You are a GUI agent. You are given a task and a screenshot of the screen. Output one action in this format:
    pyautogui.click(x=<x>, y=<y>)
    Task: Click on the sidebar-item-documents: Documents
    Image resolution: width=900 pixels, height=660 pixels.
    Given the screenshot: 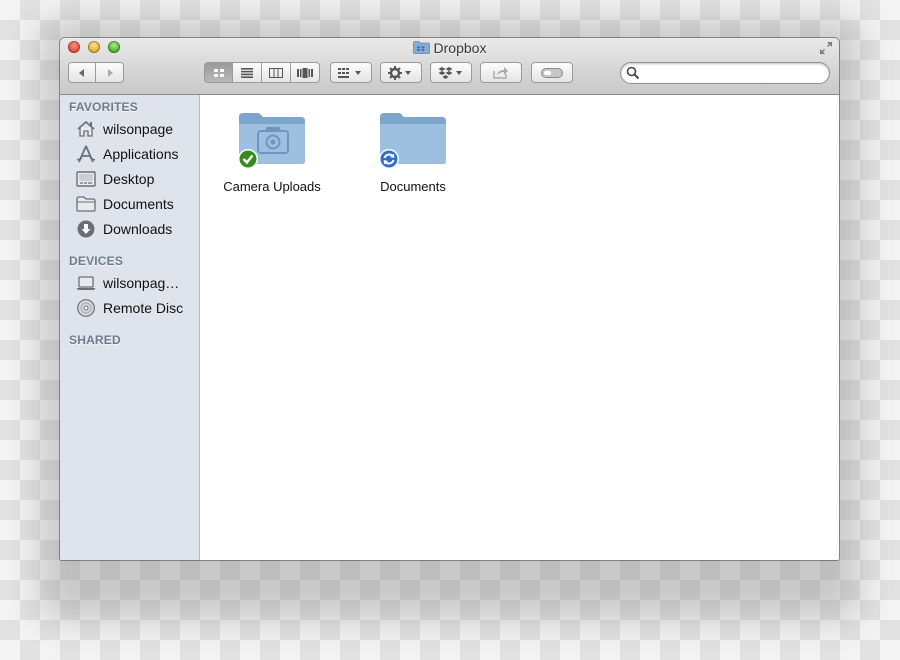 What is the action you would take?
    pyautogui.click(x=136, y=204)
    